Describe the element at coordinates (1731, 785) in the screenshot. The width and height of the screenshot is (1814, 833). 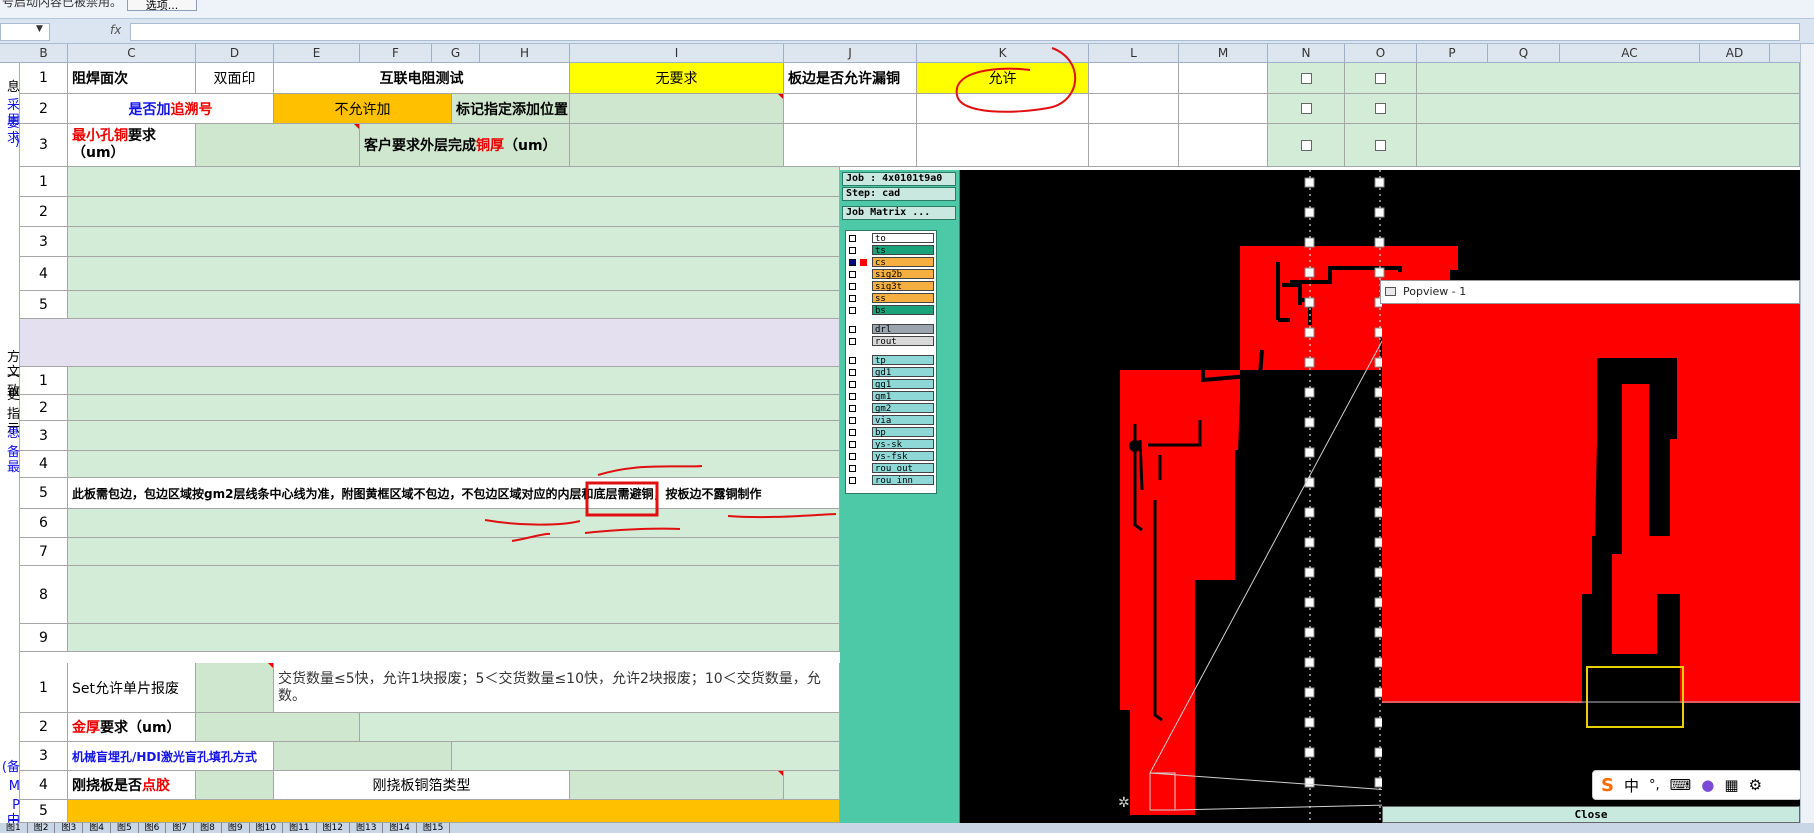
I see `grid-menu-icon: ▦` at that location.